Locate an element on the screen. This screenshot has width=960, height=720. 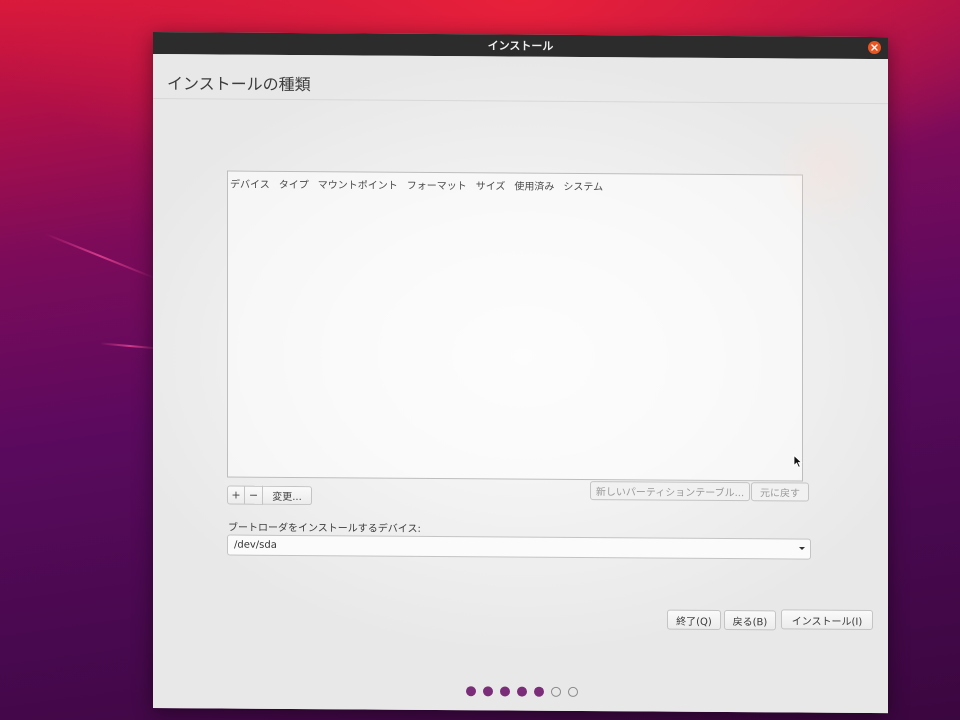
column-header-device: デバイス is located at coordinates (250, 183).